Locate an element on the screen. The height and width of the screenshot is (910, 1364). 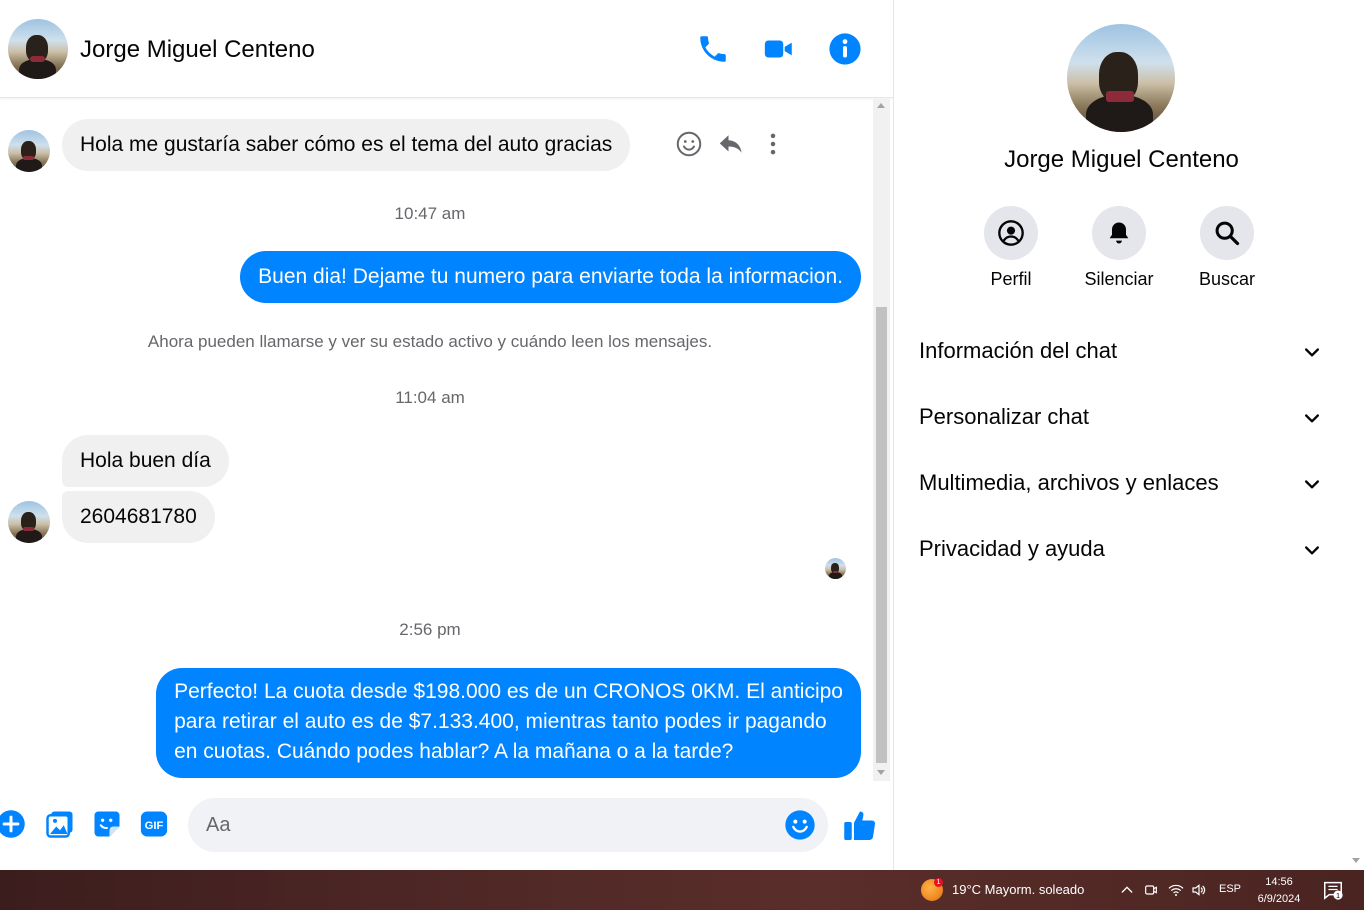
system-clock: 14:56 6/9/2024 is located at coordinates (1279, 891).